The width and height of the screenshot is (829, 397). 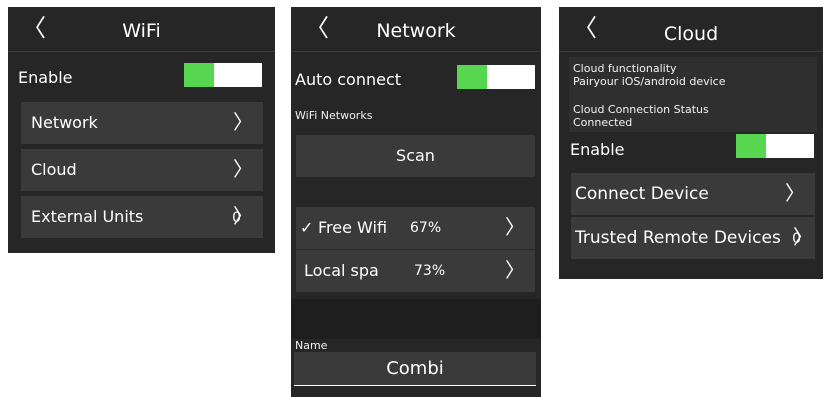 I want to click on page-title: Cloud, so click(x=691, y=34).